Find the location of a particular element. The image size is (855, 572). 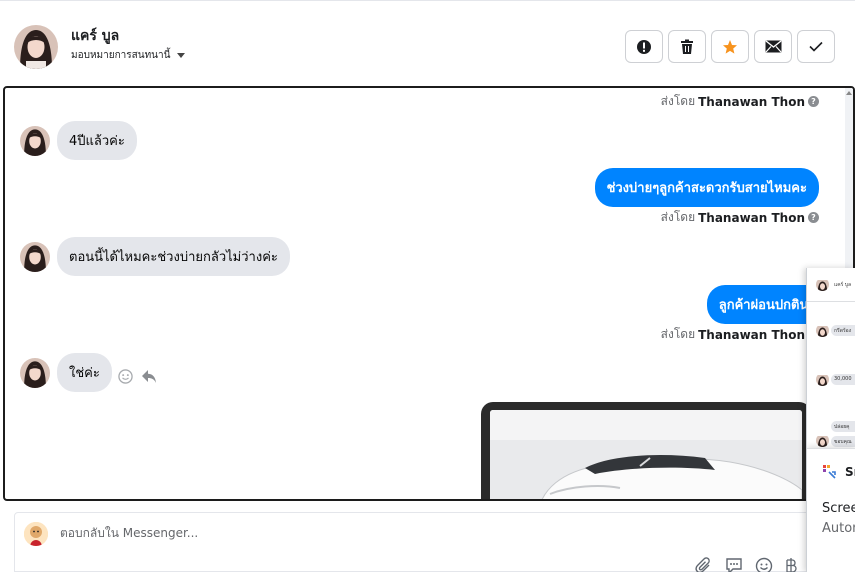

assign-conversation-dropdown: มอบหมายการสนทนานี้ is located at coordinates (128, 55).